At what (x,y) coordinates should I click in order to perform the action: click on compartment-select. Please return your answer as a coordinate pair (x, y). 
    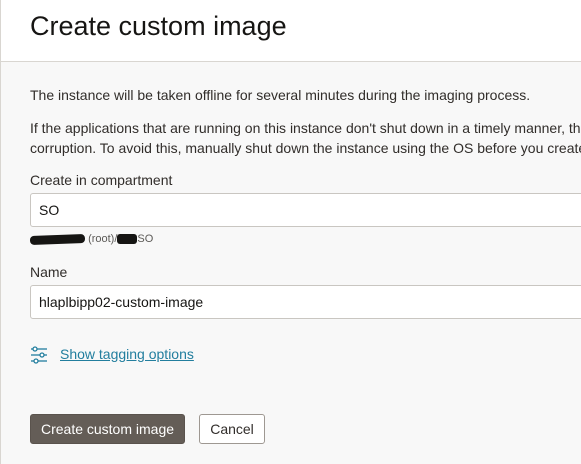
    Looking at the image, I should click on (305, 210).